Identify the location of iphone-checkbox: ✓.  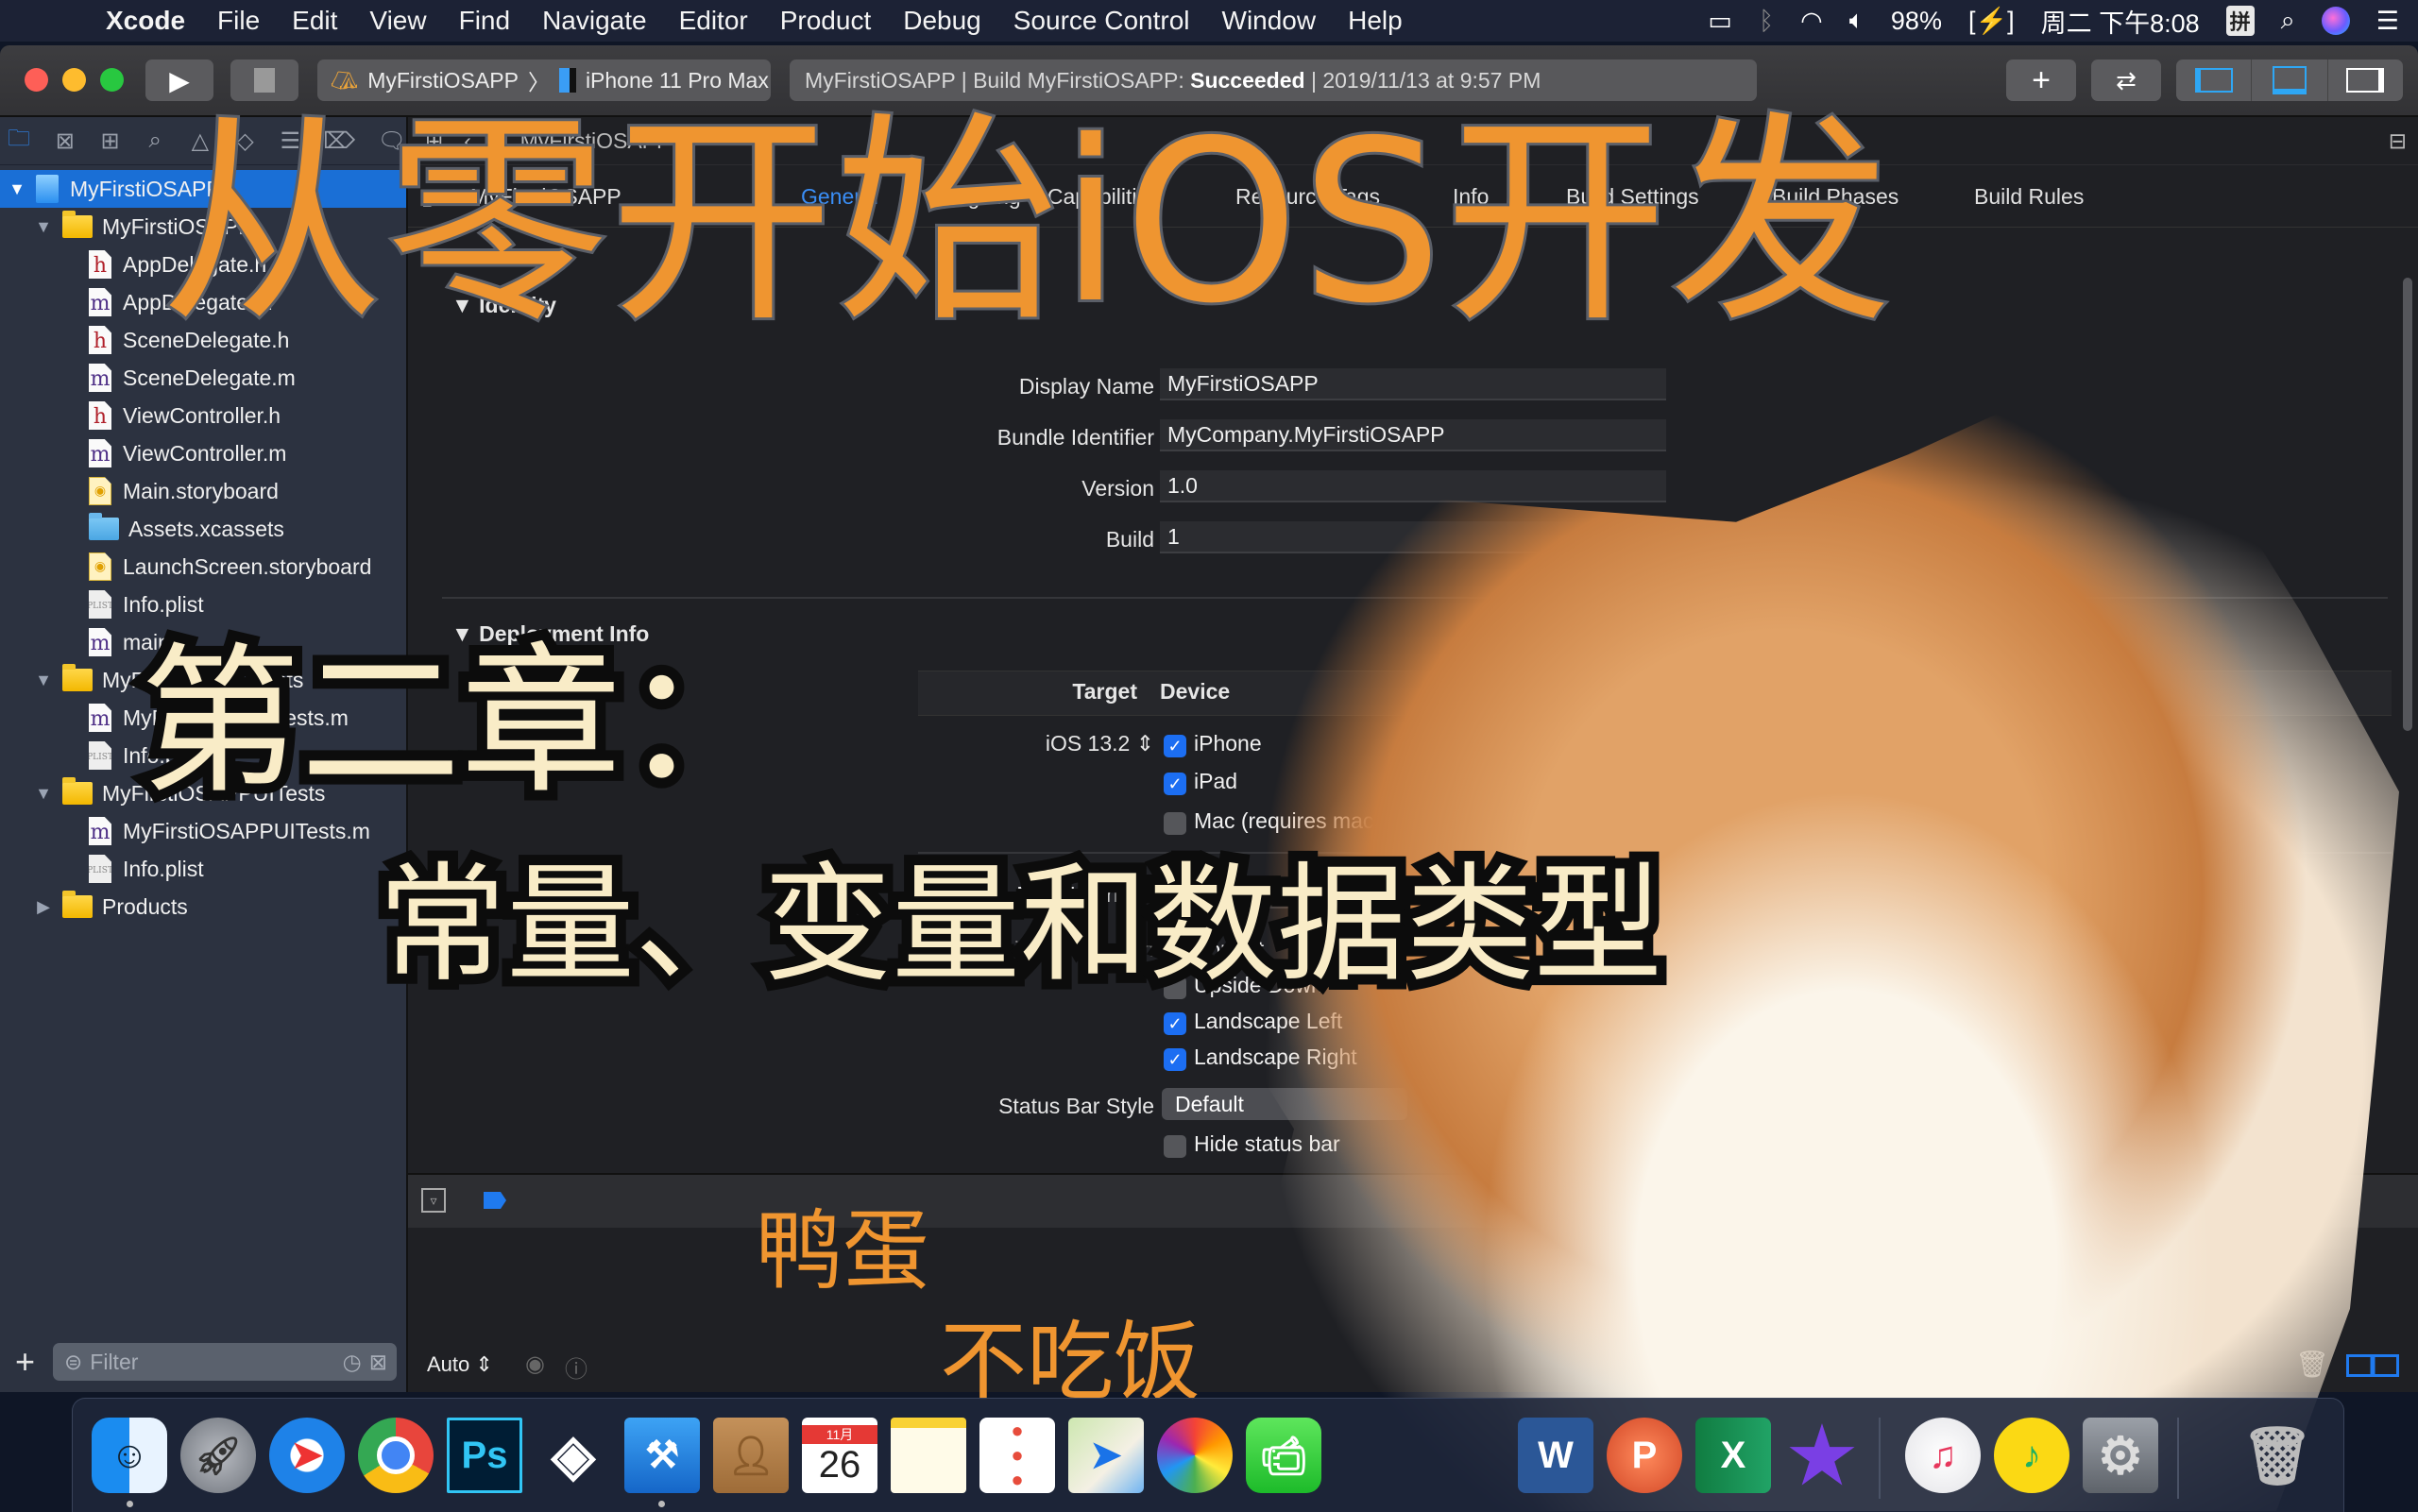
(1175, 746).